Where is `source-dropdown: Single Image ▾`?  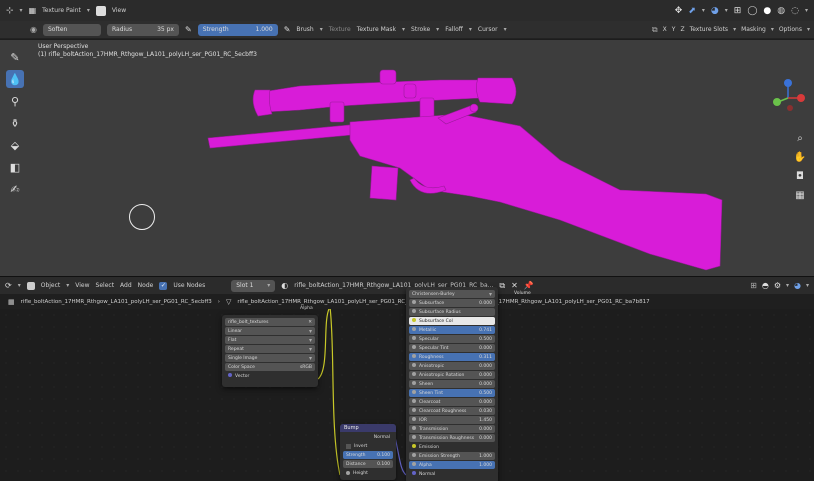
source-dropdown: Single Image ▾ is located at coordinates (270, 358).